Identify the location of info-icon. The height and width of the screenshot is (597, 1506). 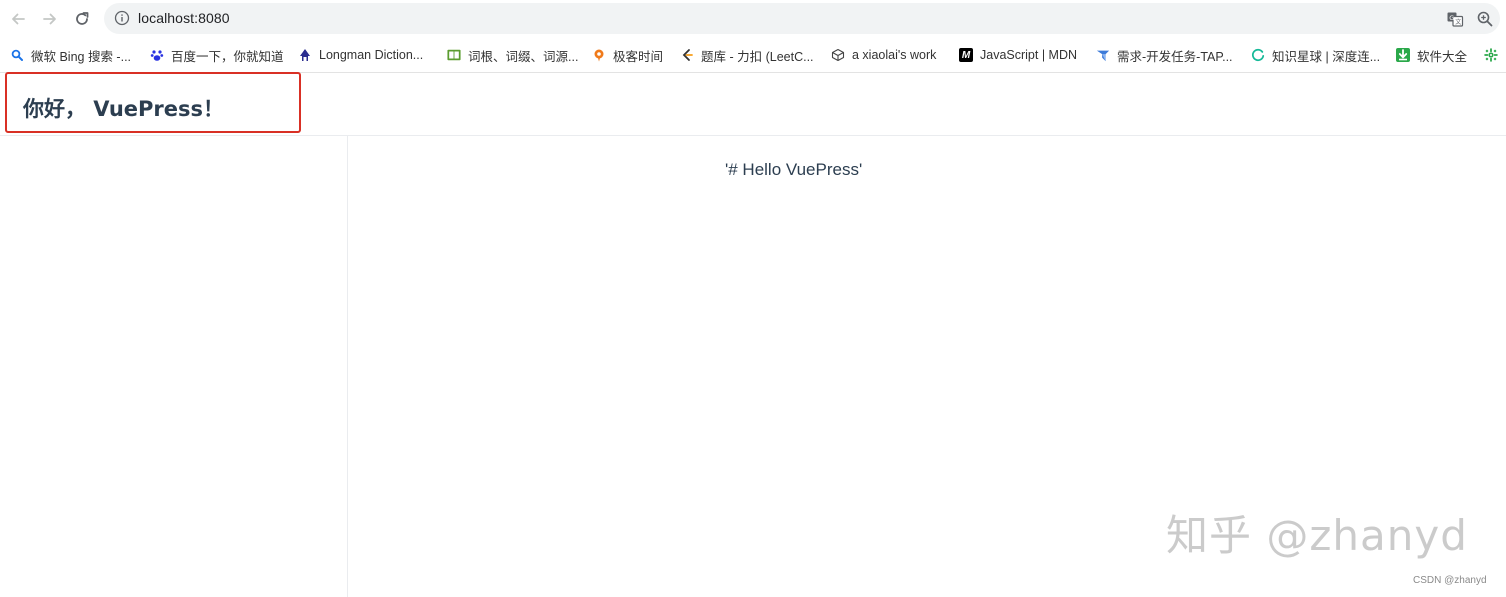
(122, 18).